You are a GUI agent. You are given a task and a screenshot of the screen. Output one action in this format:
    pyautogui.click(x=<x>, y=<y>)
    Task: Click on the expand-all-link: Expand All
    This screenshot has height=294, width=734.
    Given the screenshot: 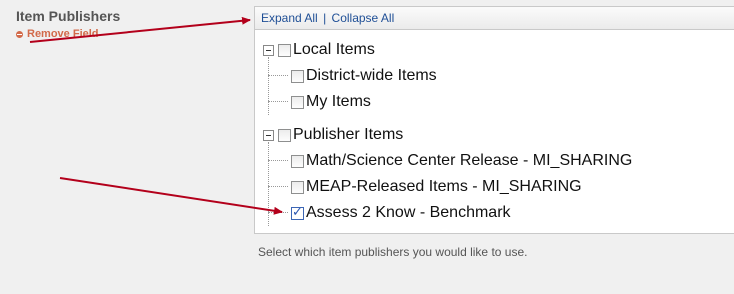 What is the action you would take?
    pyautogui.click(x=289, y=18)
    